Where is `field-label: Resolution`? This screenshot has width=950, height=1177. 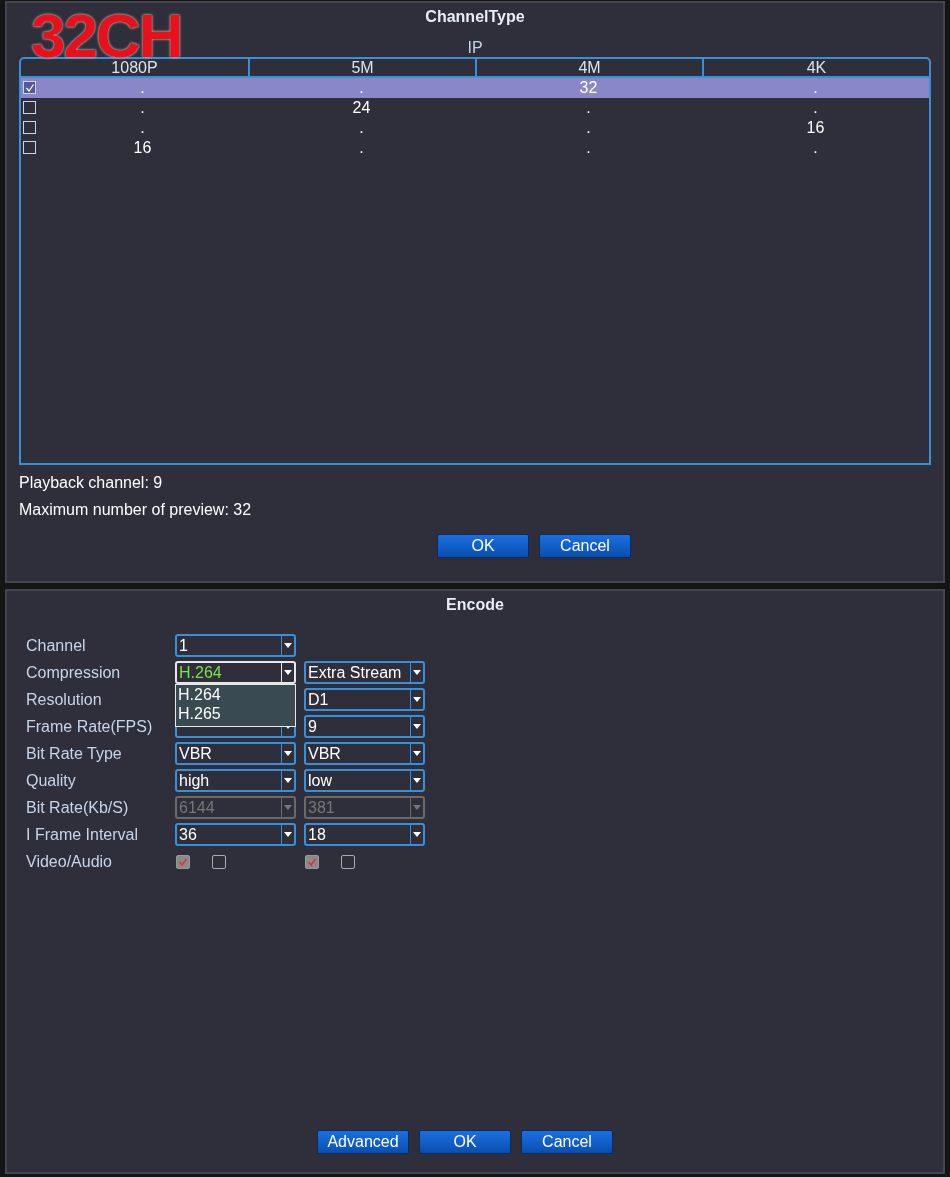
field-label: Resolution is located at coordinates (64, 699).